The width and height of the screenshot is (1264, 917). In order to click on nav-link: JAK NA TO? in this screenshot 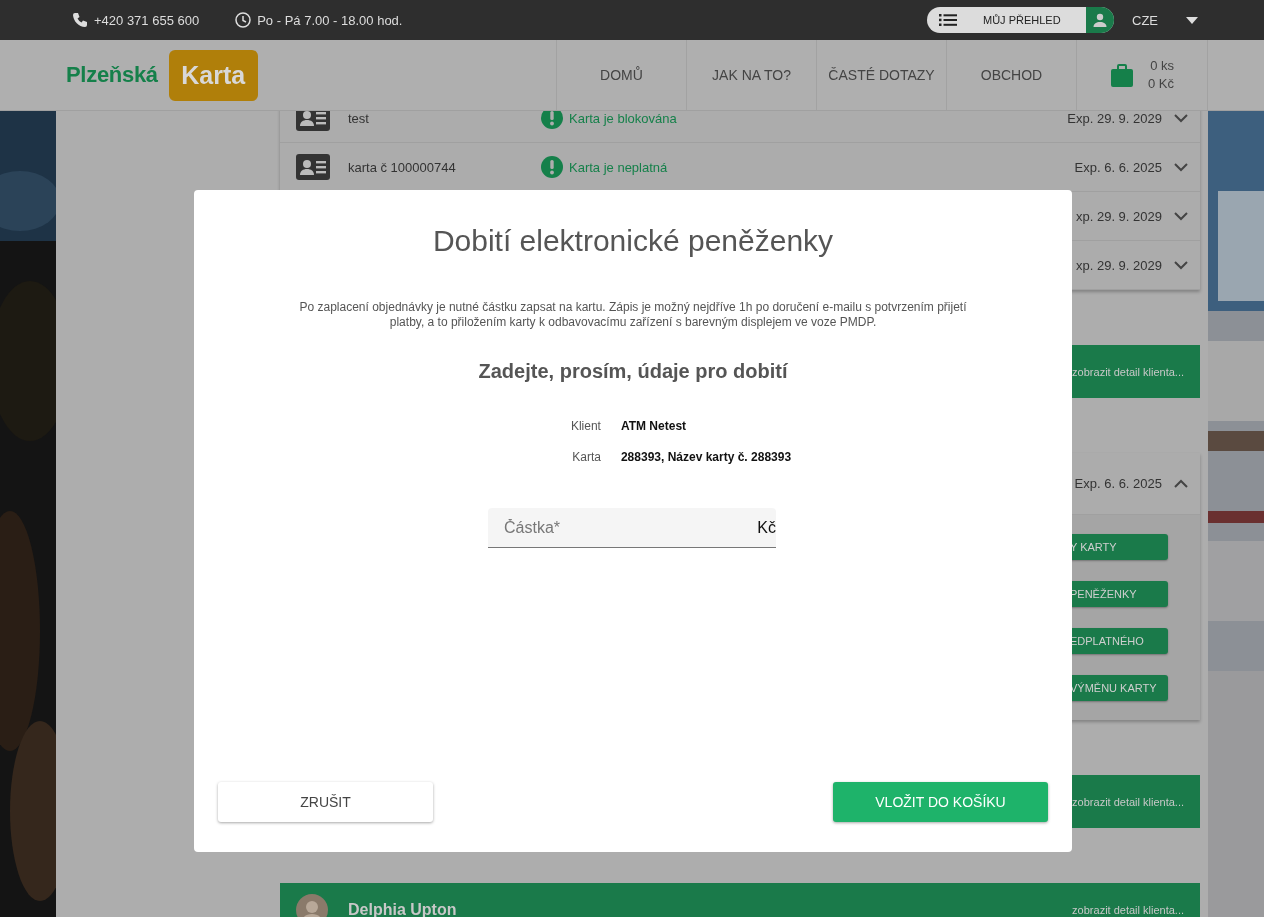, I will do `click(751, 75)`.